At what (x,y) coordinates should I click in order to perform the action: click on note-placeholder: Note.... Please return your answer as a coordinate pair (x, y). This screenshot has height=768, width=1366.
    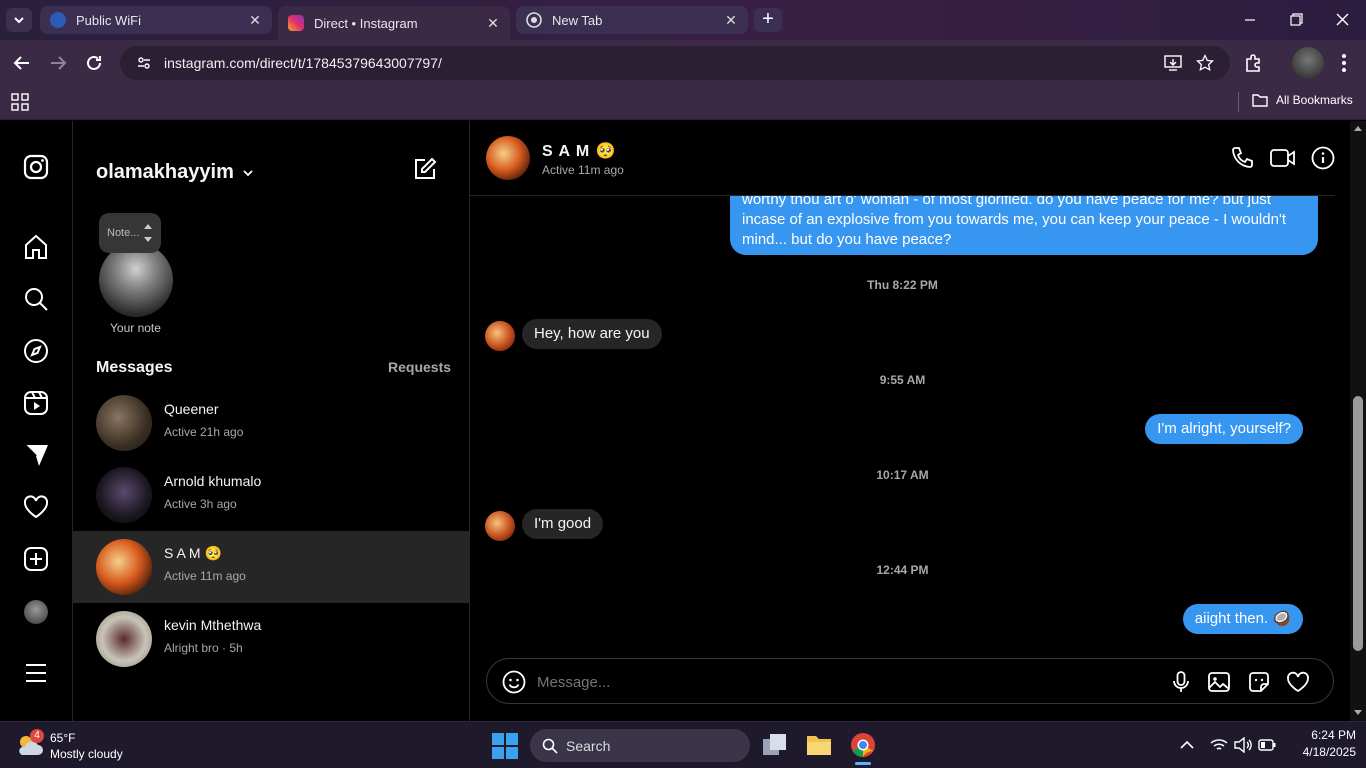
    Looking at the image, I should click on (123, 233).